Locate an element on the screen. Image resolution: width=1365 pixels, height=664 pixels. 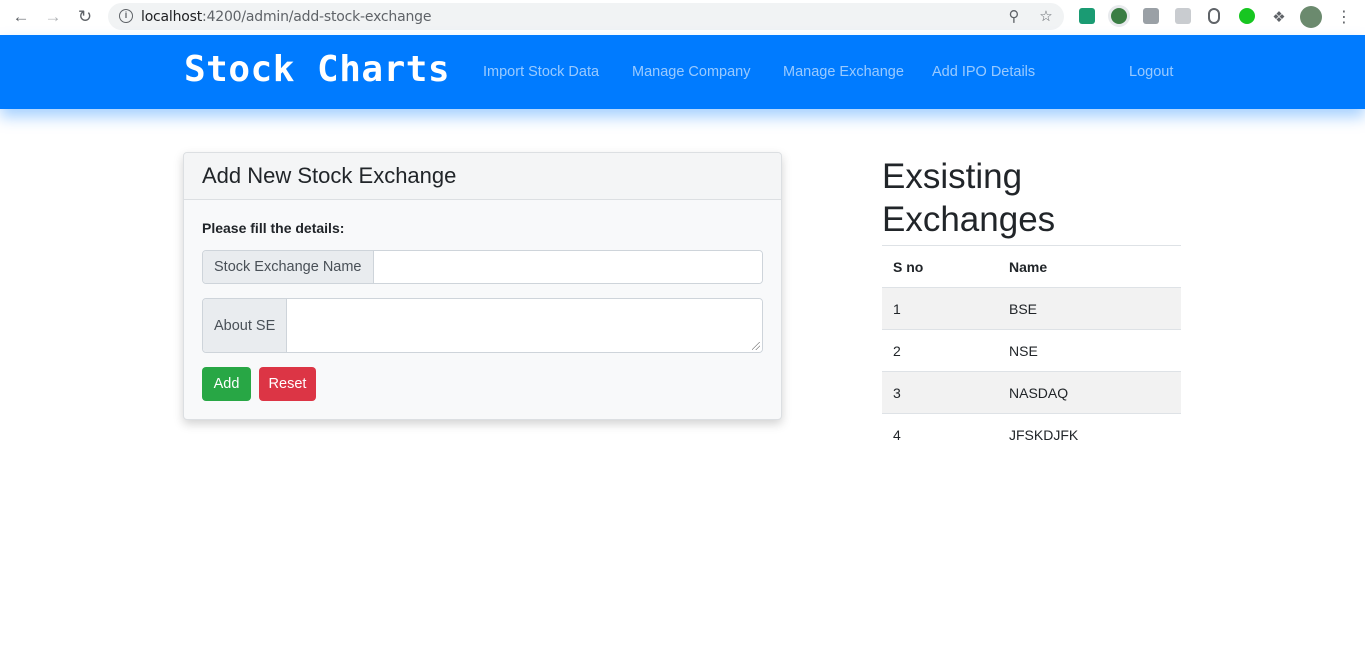
column-header-name: Name is located at coordinates (1089, 266).